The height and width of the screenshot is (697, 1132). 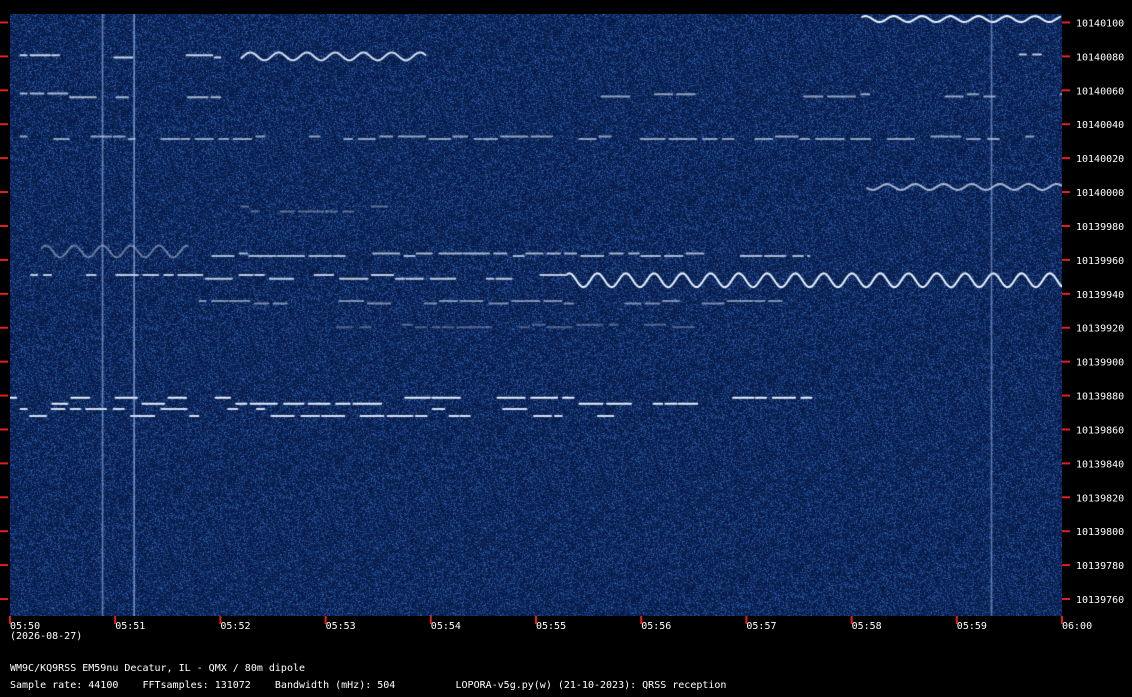 What do you see at coordinates (446, 626) in the screenshot?
I see `x-tick-label: 05:54` at bounding box center [446, 626].